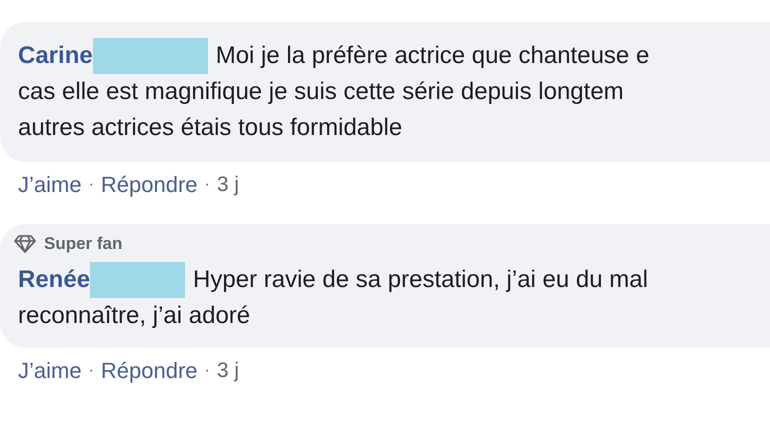  What do you see at coordinates (54, 280) in the screenshot?
I see `author-name: Renée` at bounding box center [54, 280].